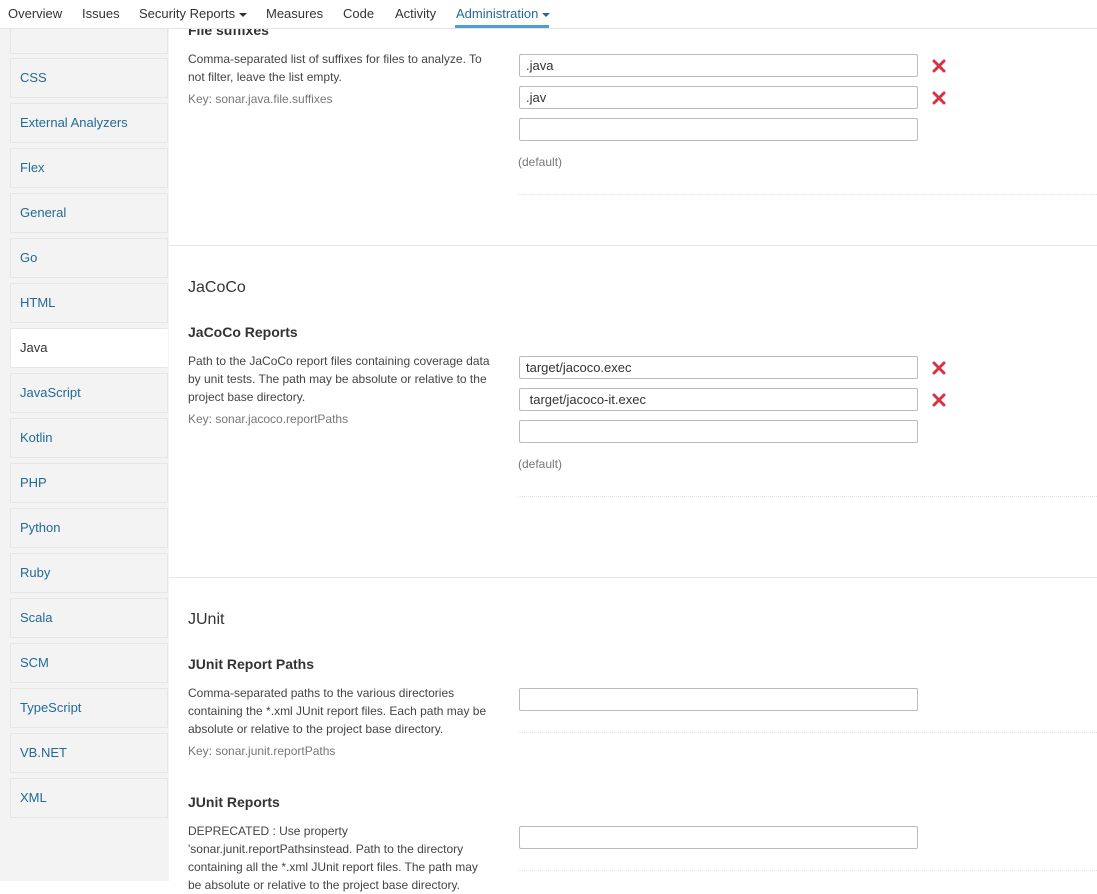 The width and height of the screenshot is (1097, 894). I want to click on junit-reports-title: JUnit Reports, so click(234, 802).